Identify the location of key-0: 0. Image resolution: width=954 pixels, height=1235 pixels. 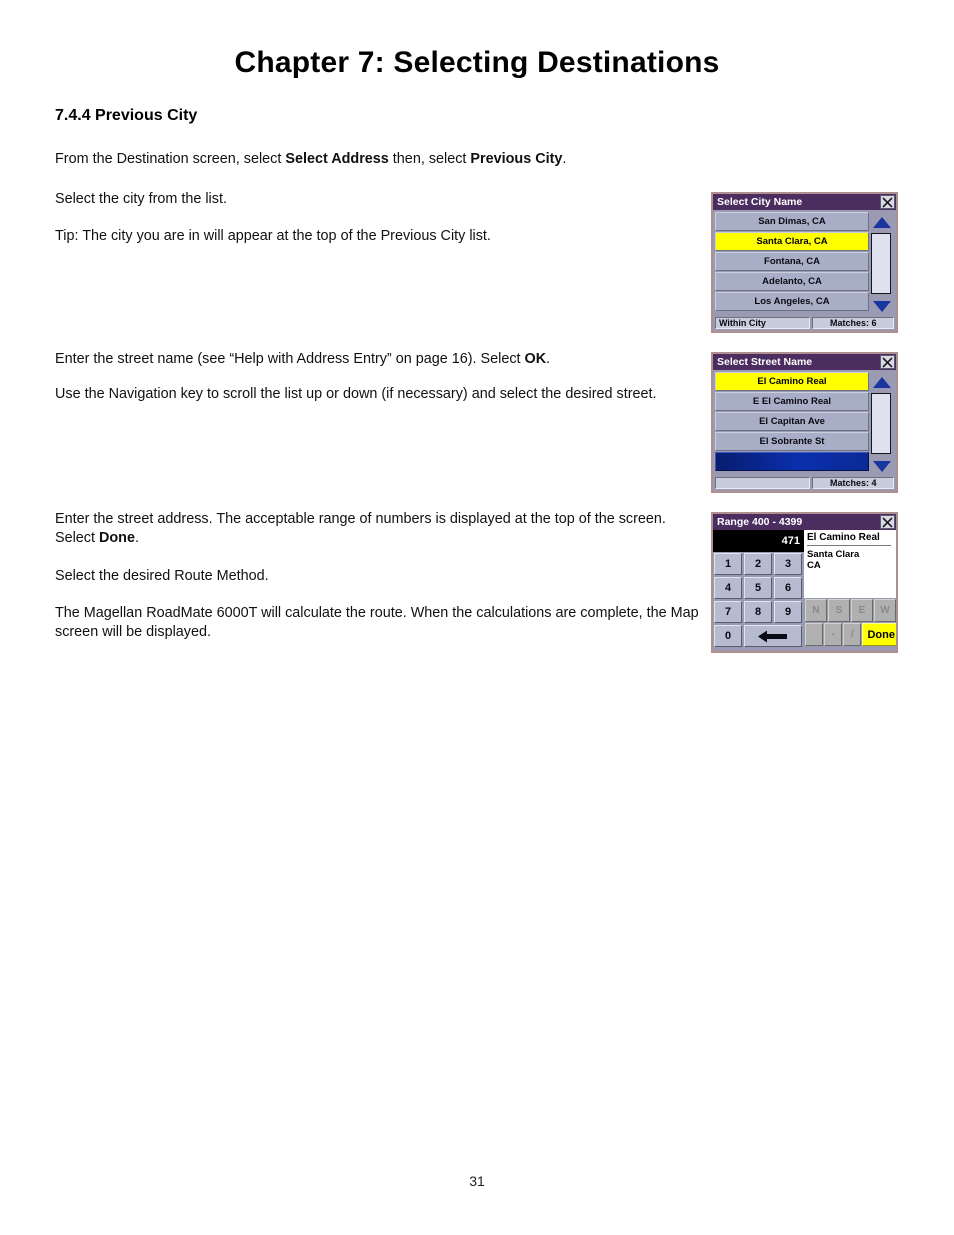
(728, 636).